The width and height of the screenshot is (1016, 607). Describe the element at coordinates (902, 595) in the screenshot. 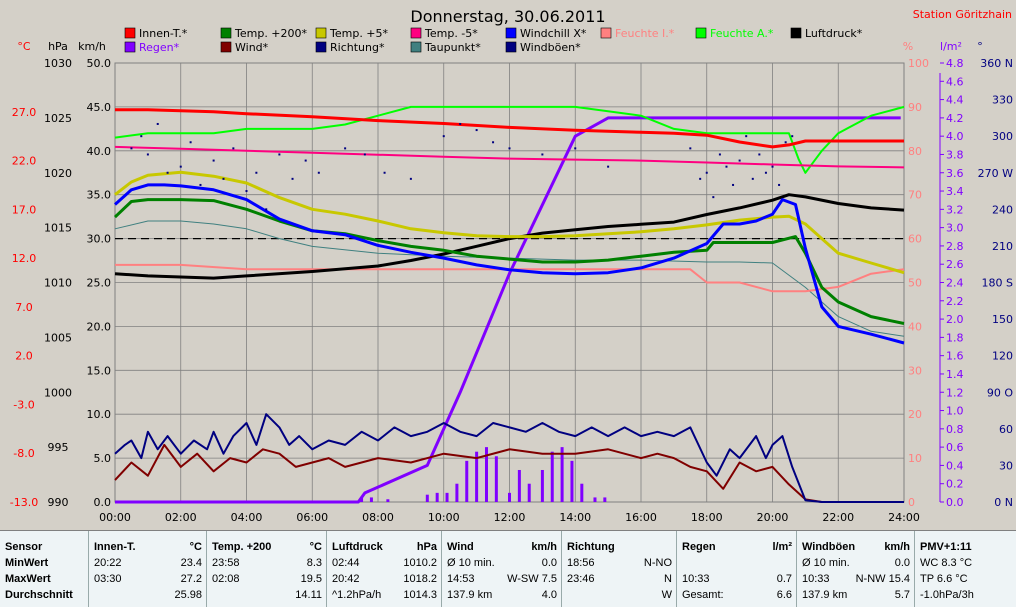

I see `stats-cell: 5.7` at that location.